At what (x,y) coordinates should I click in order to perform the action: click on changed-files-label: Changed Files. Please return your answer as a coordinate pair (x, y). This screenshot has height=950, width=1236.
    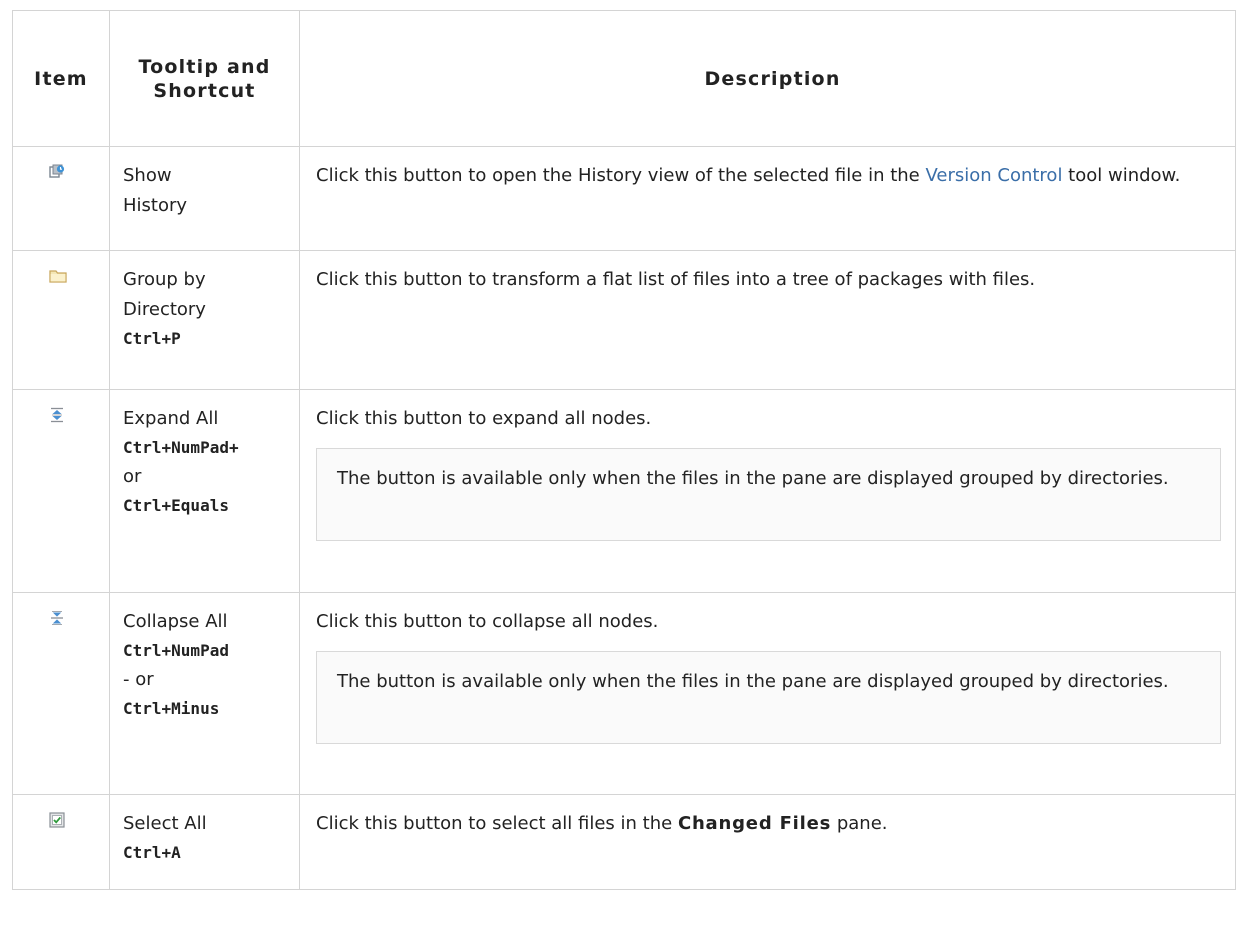
    Looking at the image, I should click on (754, 823).